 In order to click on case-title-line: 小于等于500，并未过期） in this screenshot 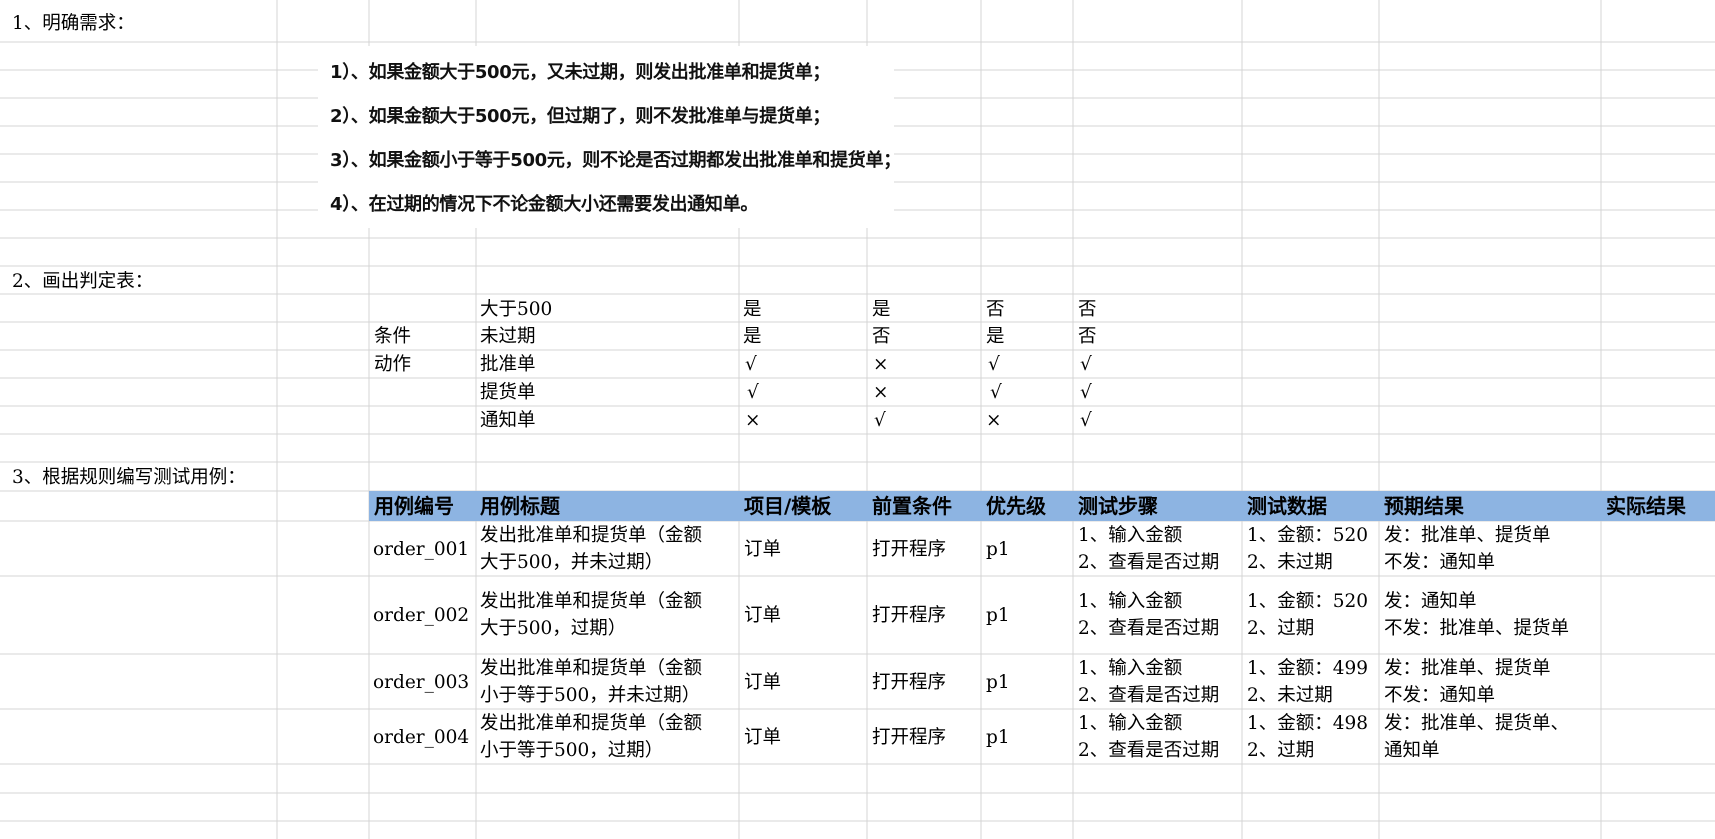, I will do `click(590, 695)`.